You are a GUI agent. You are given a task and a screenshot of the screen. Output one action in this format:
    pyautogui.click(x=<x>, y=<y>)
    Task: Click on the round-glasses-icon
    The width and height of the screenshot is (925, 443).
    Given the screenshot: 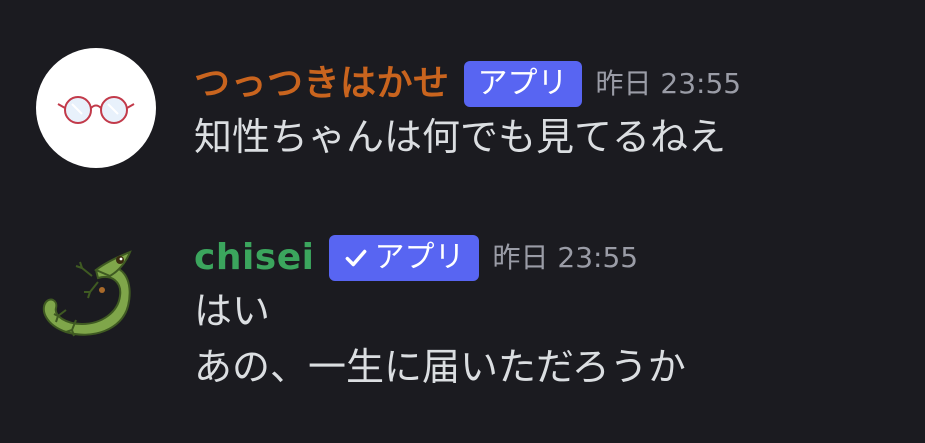 What is the action you would take?
    pyautogui.click(x=96, y=110)
    